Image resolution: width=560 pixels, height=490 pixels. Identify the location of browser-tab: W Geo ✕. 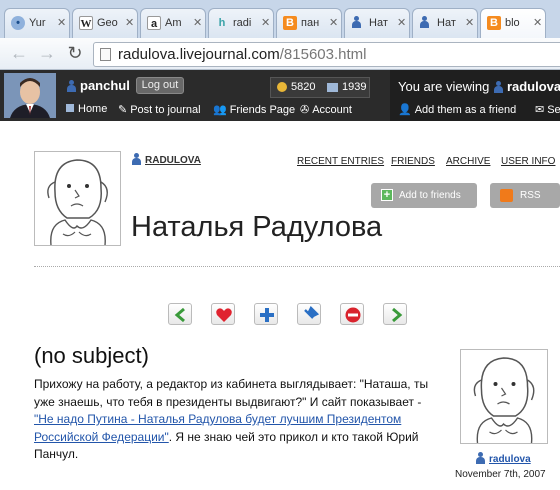
(105, 23).